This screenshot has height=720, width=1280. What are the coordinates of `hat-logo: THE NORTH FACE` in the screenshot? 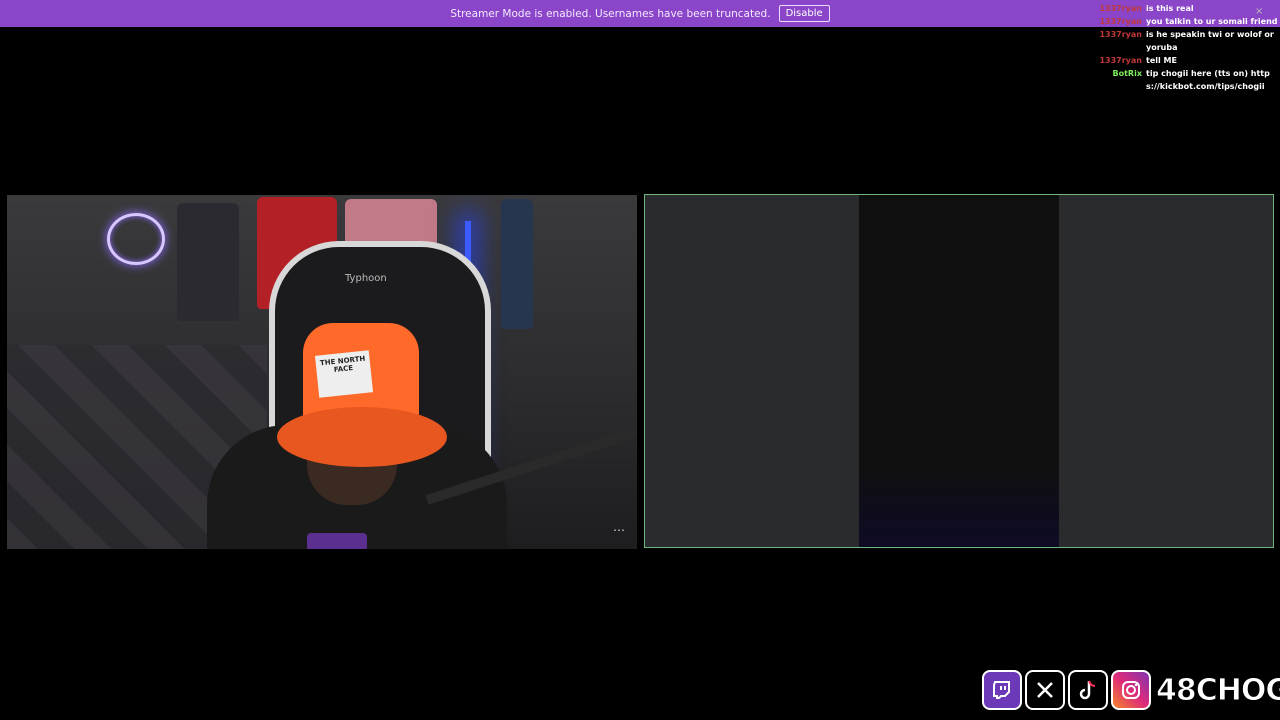 It's located at (344, 374).